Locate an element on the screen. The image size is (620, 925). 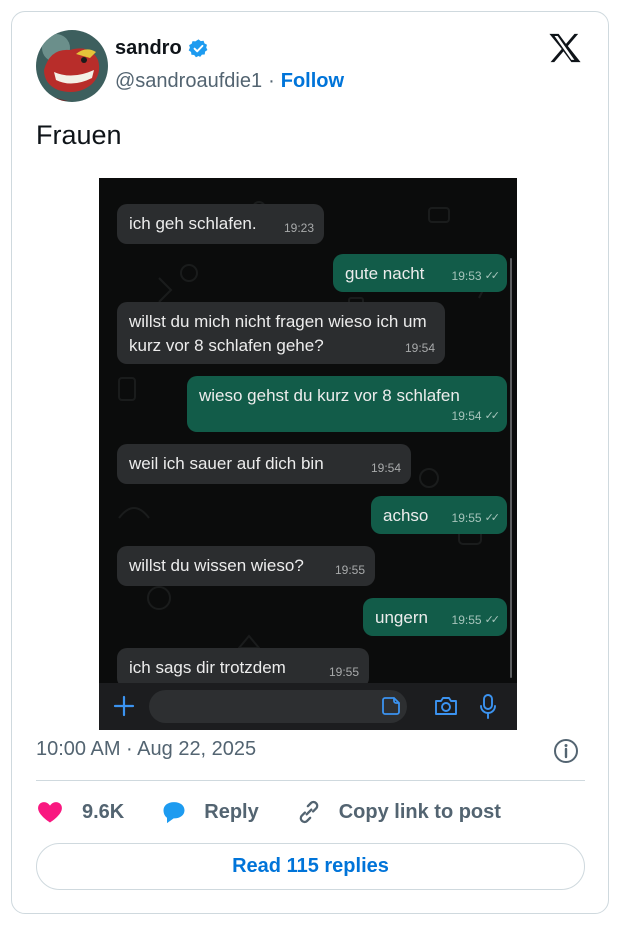
message-text: ich sags dir trotzdem is located at coordinates (207, 667).